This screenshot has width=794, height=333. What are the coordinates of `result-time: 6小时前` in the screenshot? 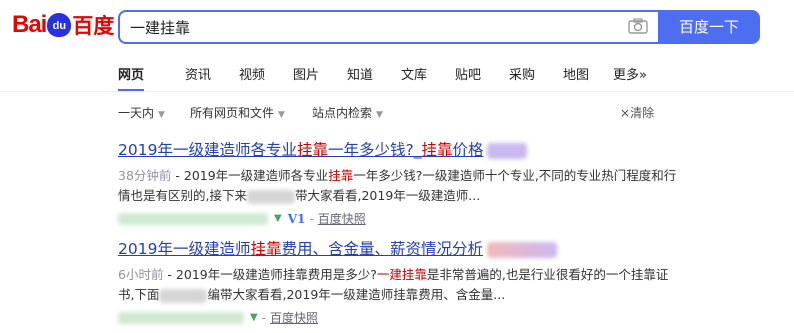 It's located at (141, 274).